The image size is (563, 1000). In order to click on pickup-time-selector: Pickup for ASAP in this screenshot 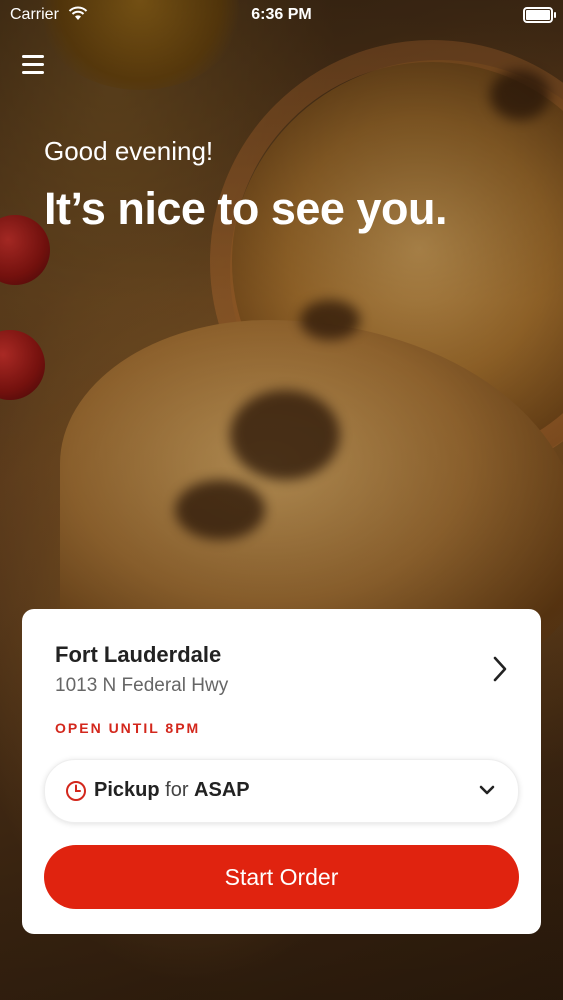, I will do `click(281, 791)`.